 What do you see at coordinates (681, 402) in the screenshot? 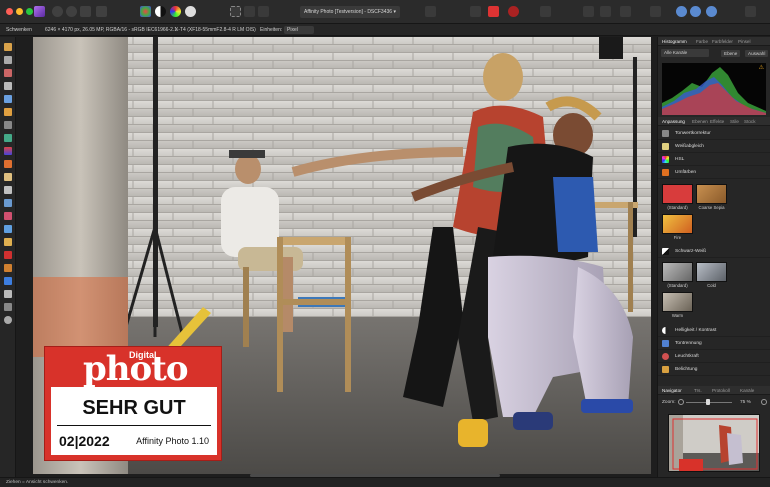
I see `zoom-out-icon` at bounding box center [681, 402].